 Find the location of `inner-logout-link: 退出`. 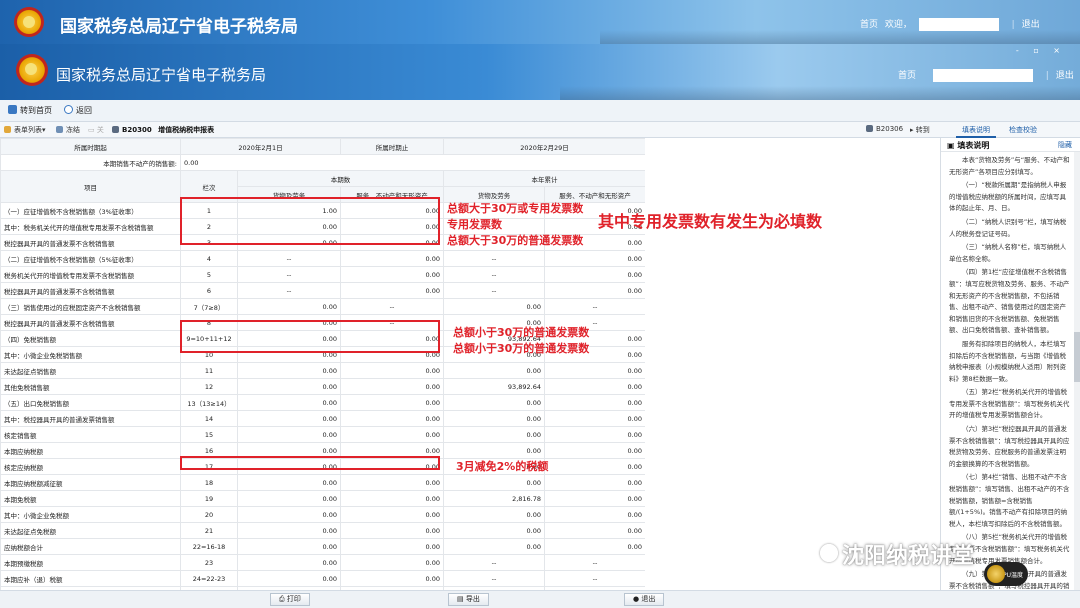

inner-logout-link: 退出 is located at coordinates (1065, 76).